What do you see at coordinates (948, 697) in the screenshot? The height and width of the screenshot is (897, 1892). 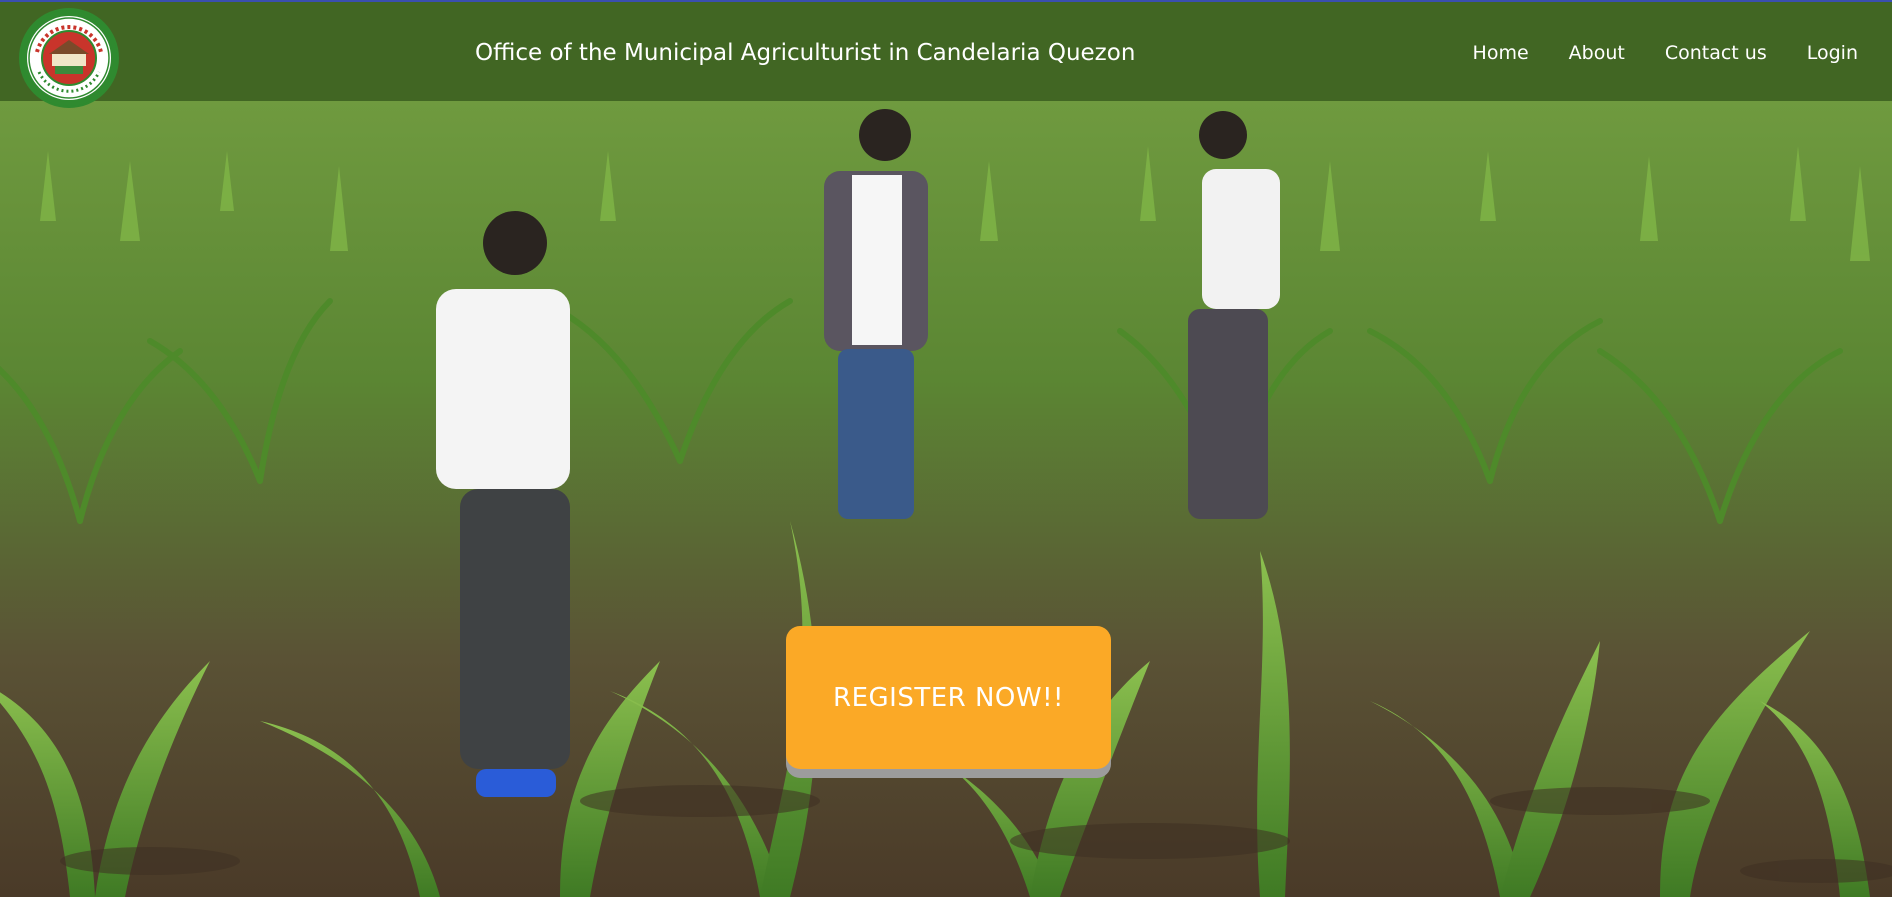 I see `register-now-button: REGISTER NOW!!` at bounding box center [948, 697].